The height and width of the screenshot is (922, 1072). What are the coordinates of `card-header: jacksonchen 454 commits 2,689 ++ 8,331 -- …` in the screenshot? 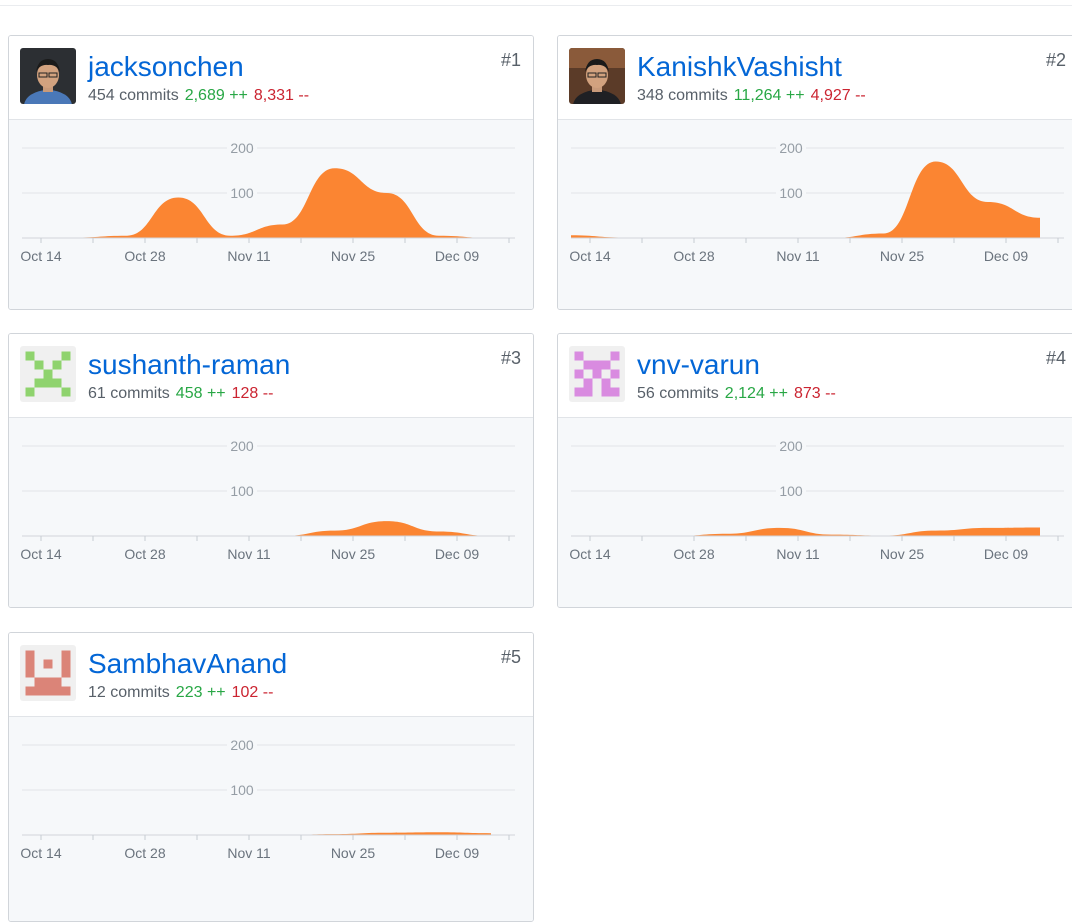 It's located at (271, 77).